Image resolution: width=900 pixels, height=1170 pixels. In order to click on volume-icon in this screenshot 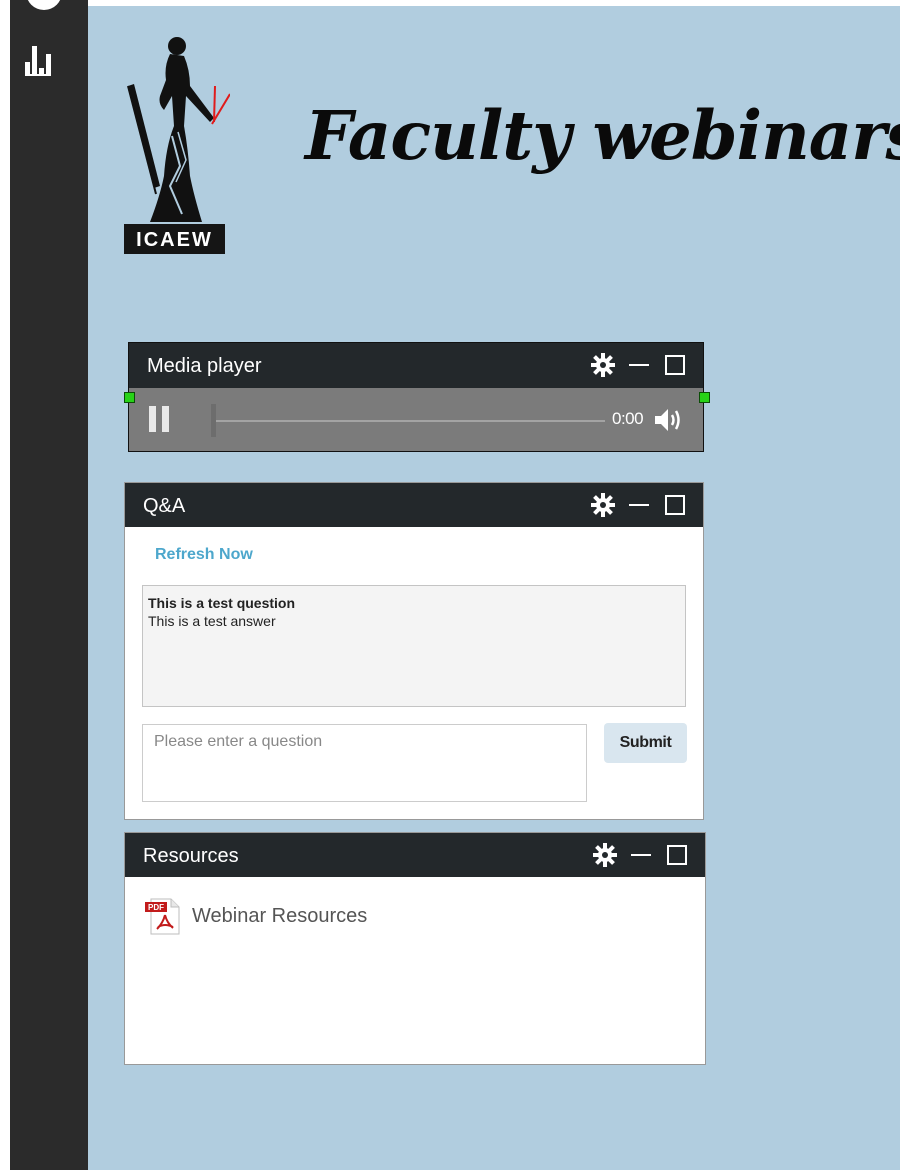, I will do `click(668, 420)`.